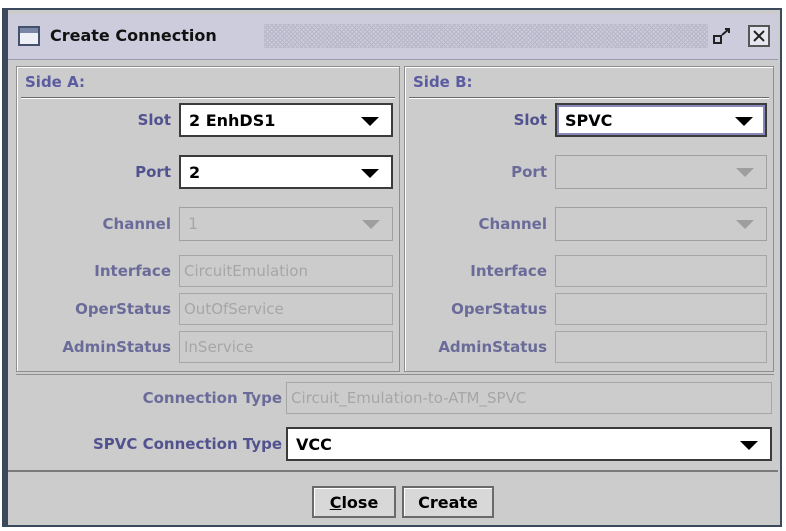 The height and width of the screenshot is (531, 786). What do you see at coordinates (153, 172) in the screenshot?
I see `side-a-port-label: Port` at bounding box center [153, 172].